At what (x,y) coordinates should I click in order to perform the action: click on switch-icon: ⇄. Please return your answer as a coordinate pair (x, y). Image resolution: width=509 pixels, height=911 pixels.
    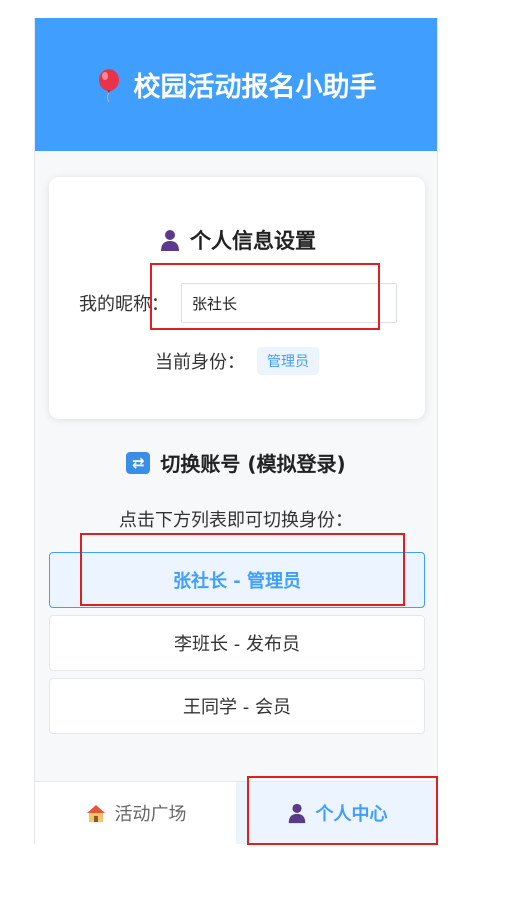
    Looking at the image, I should click on (138, 462).